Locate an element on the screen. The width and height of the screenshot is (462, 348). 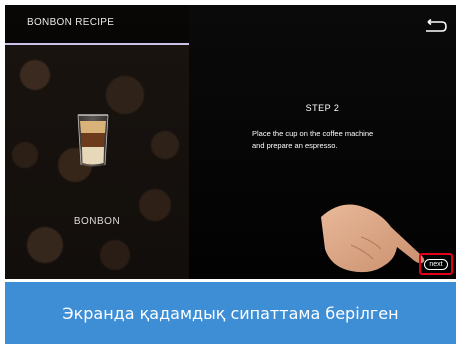
back-arrow-icon is located at coordinates (435, 27).